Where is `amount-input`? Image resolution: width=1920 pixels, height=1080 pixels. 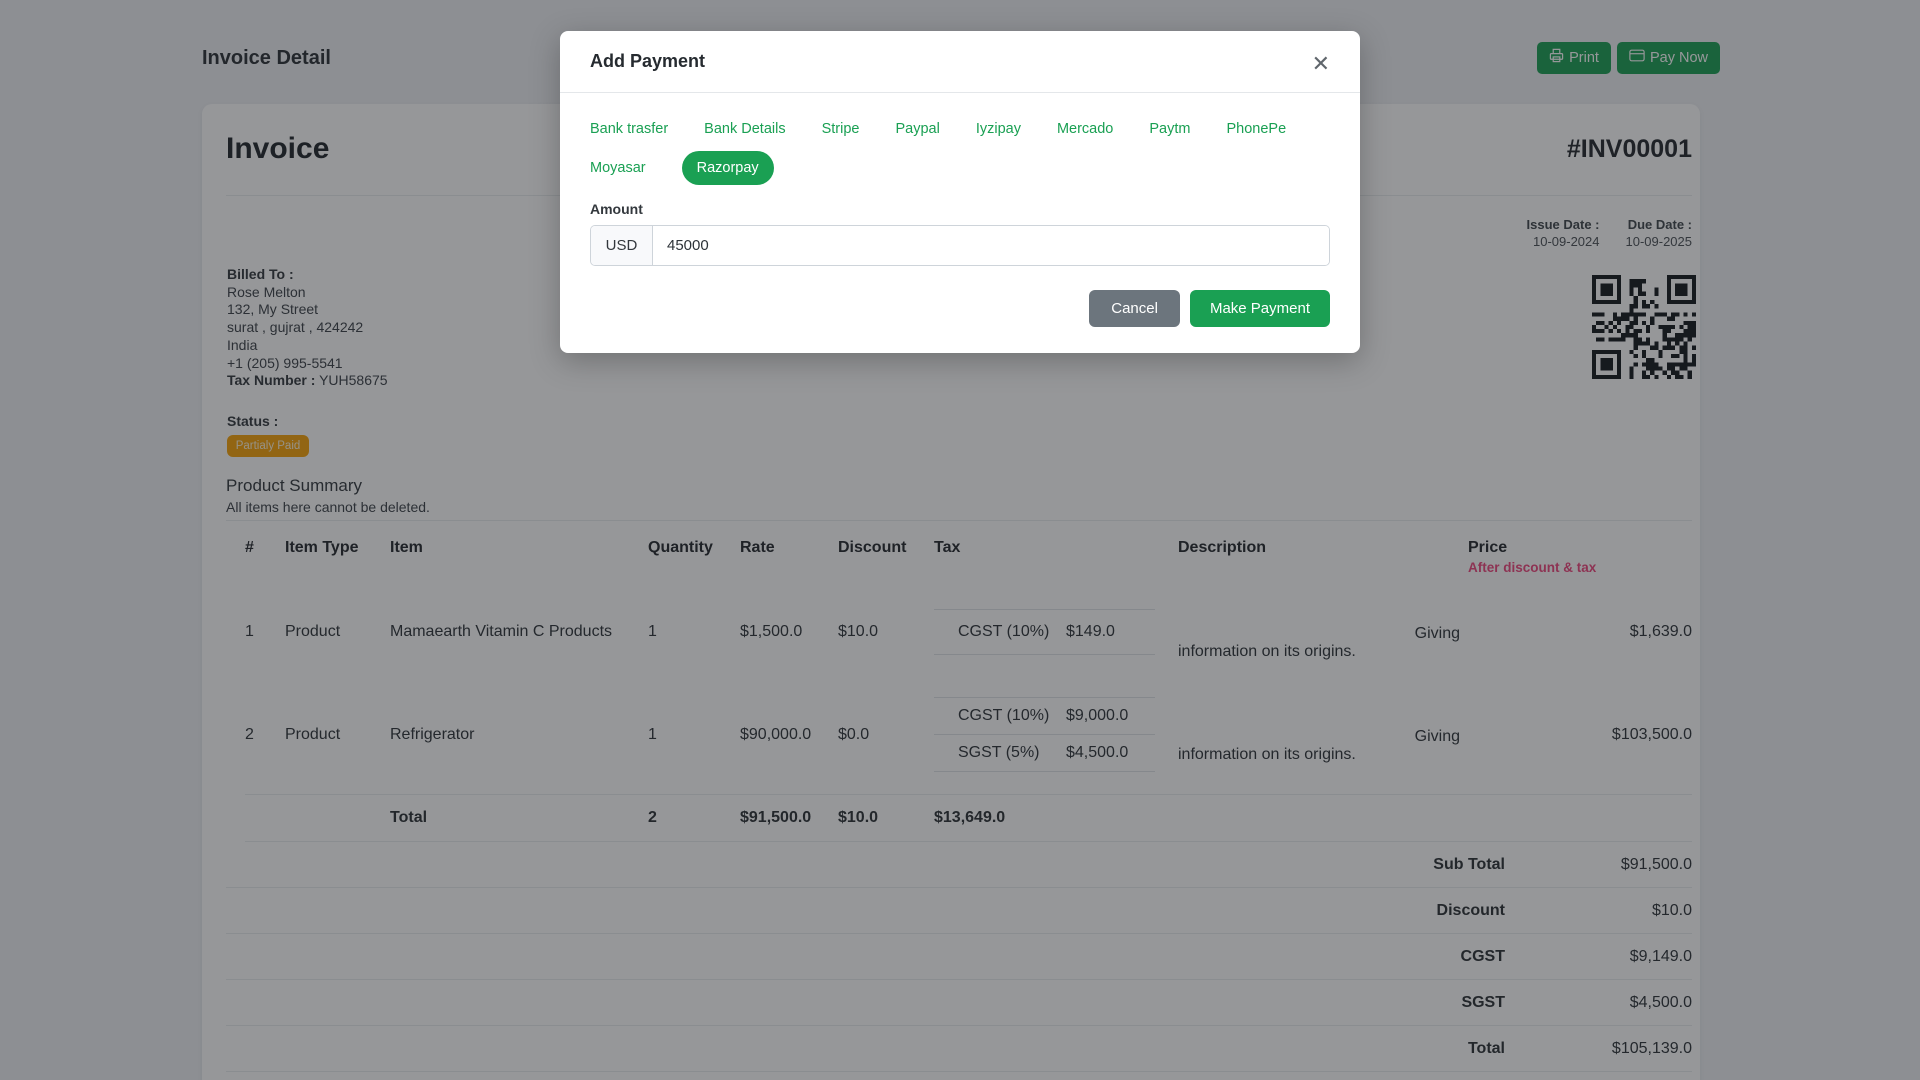 amount-input is located at coordinates (991, 245).